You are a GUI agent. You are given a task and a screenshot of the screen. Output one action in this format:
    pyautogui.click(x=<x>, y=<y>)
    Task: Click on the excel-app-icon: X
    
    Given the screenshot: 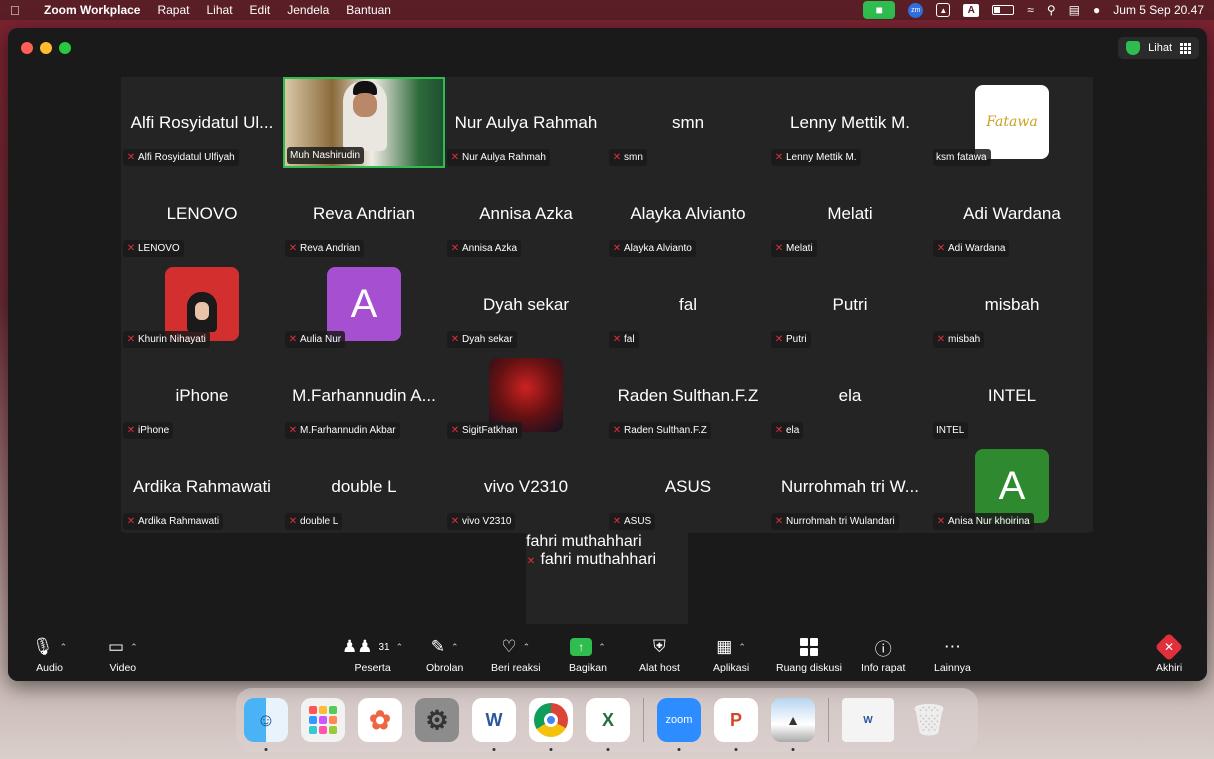 What is the action you would take?
    pyautogui.click(x=608, y=724)
    